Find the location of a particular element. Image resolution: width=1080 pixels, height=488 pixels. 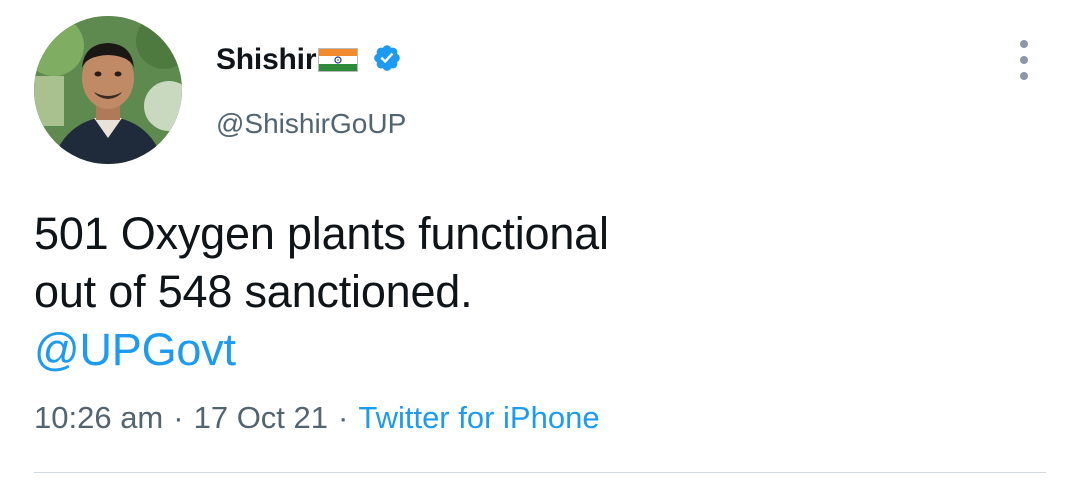

verified-badge-icon is located at coordinates (387, 60).